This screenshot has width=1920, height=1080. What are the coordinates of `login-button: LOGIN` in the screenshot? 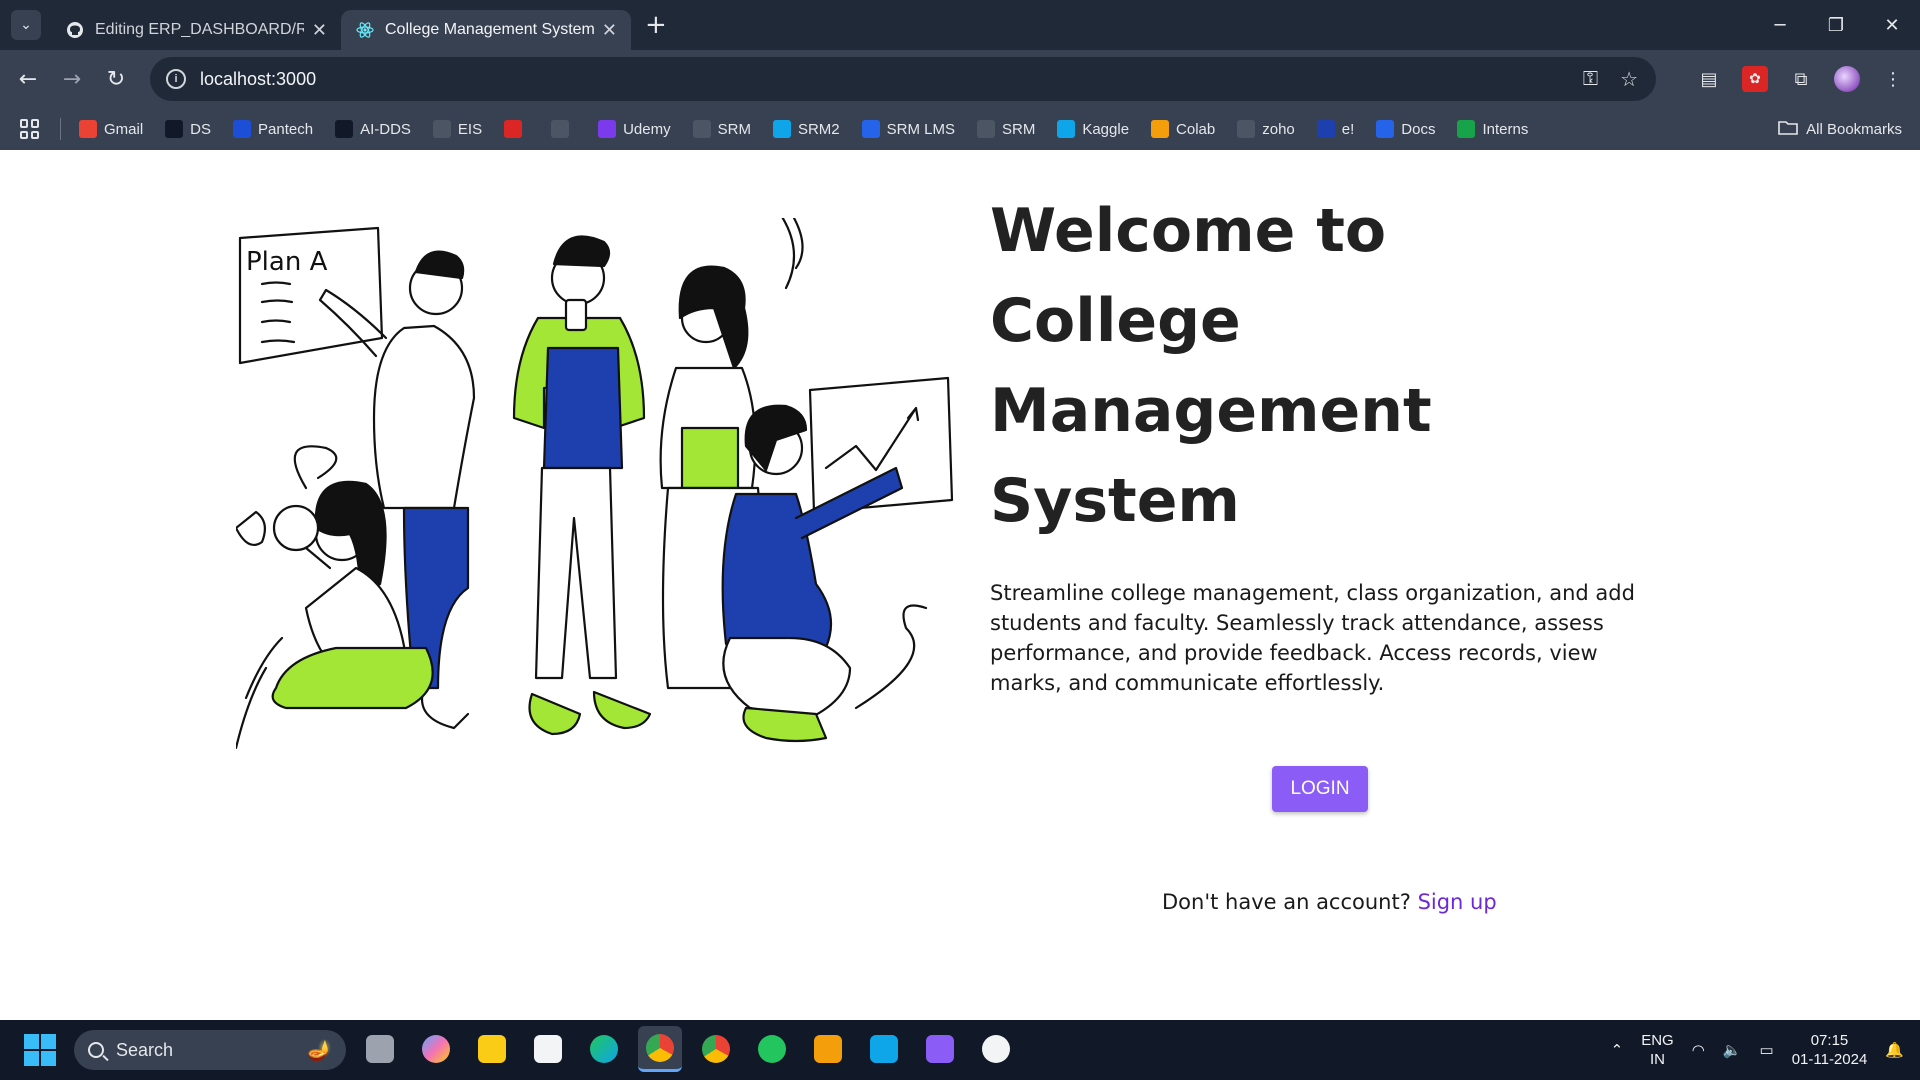 It's located at (1320, 789).